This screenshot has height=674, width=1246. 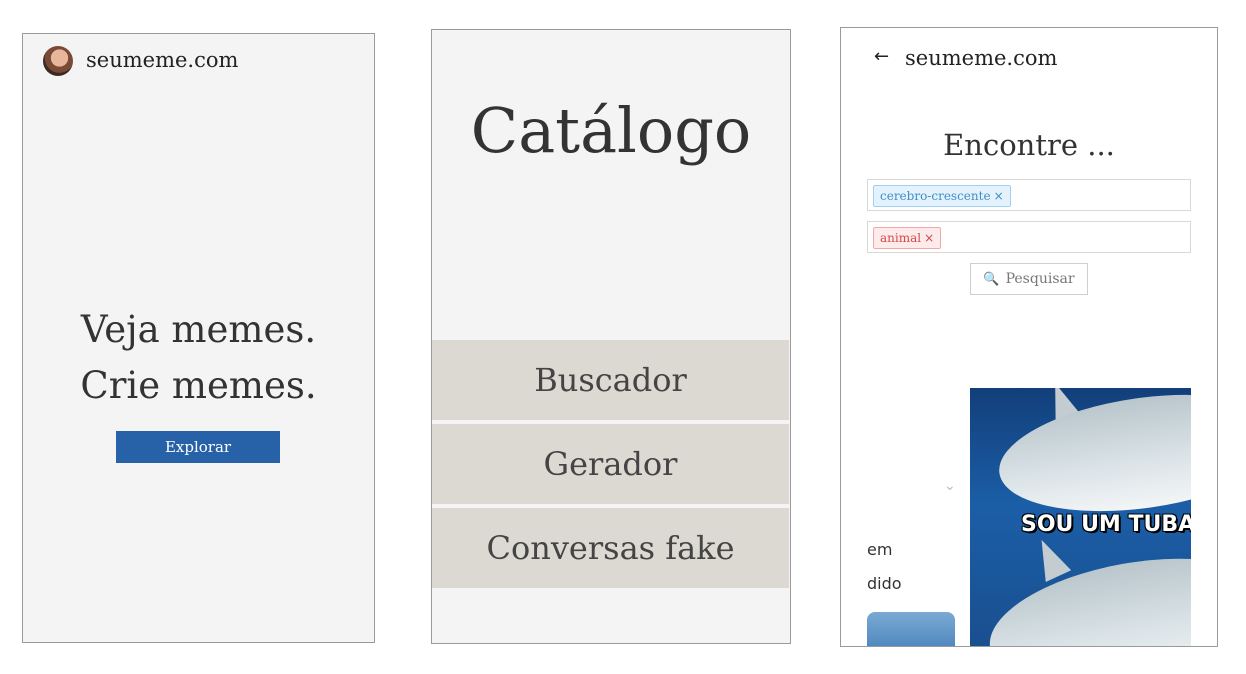 I want to click on menu-item-gerador: Gerador, so click(x=610, y=464).